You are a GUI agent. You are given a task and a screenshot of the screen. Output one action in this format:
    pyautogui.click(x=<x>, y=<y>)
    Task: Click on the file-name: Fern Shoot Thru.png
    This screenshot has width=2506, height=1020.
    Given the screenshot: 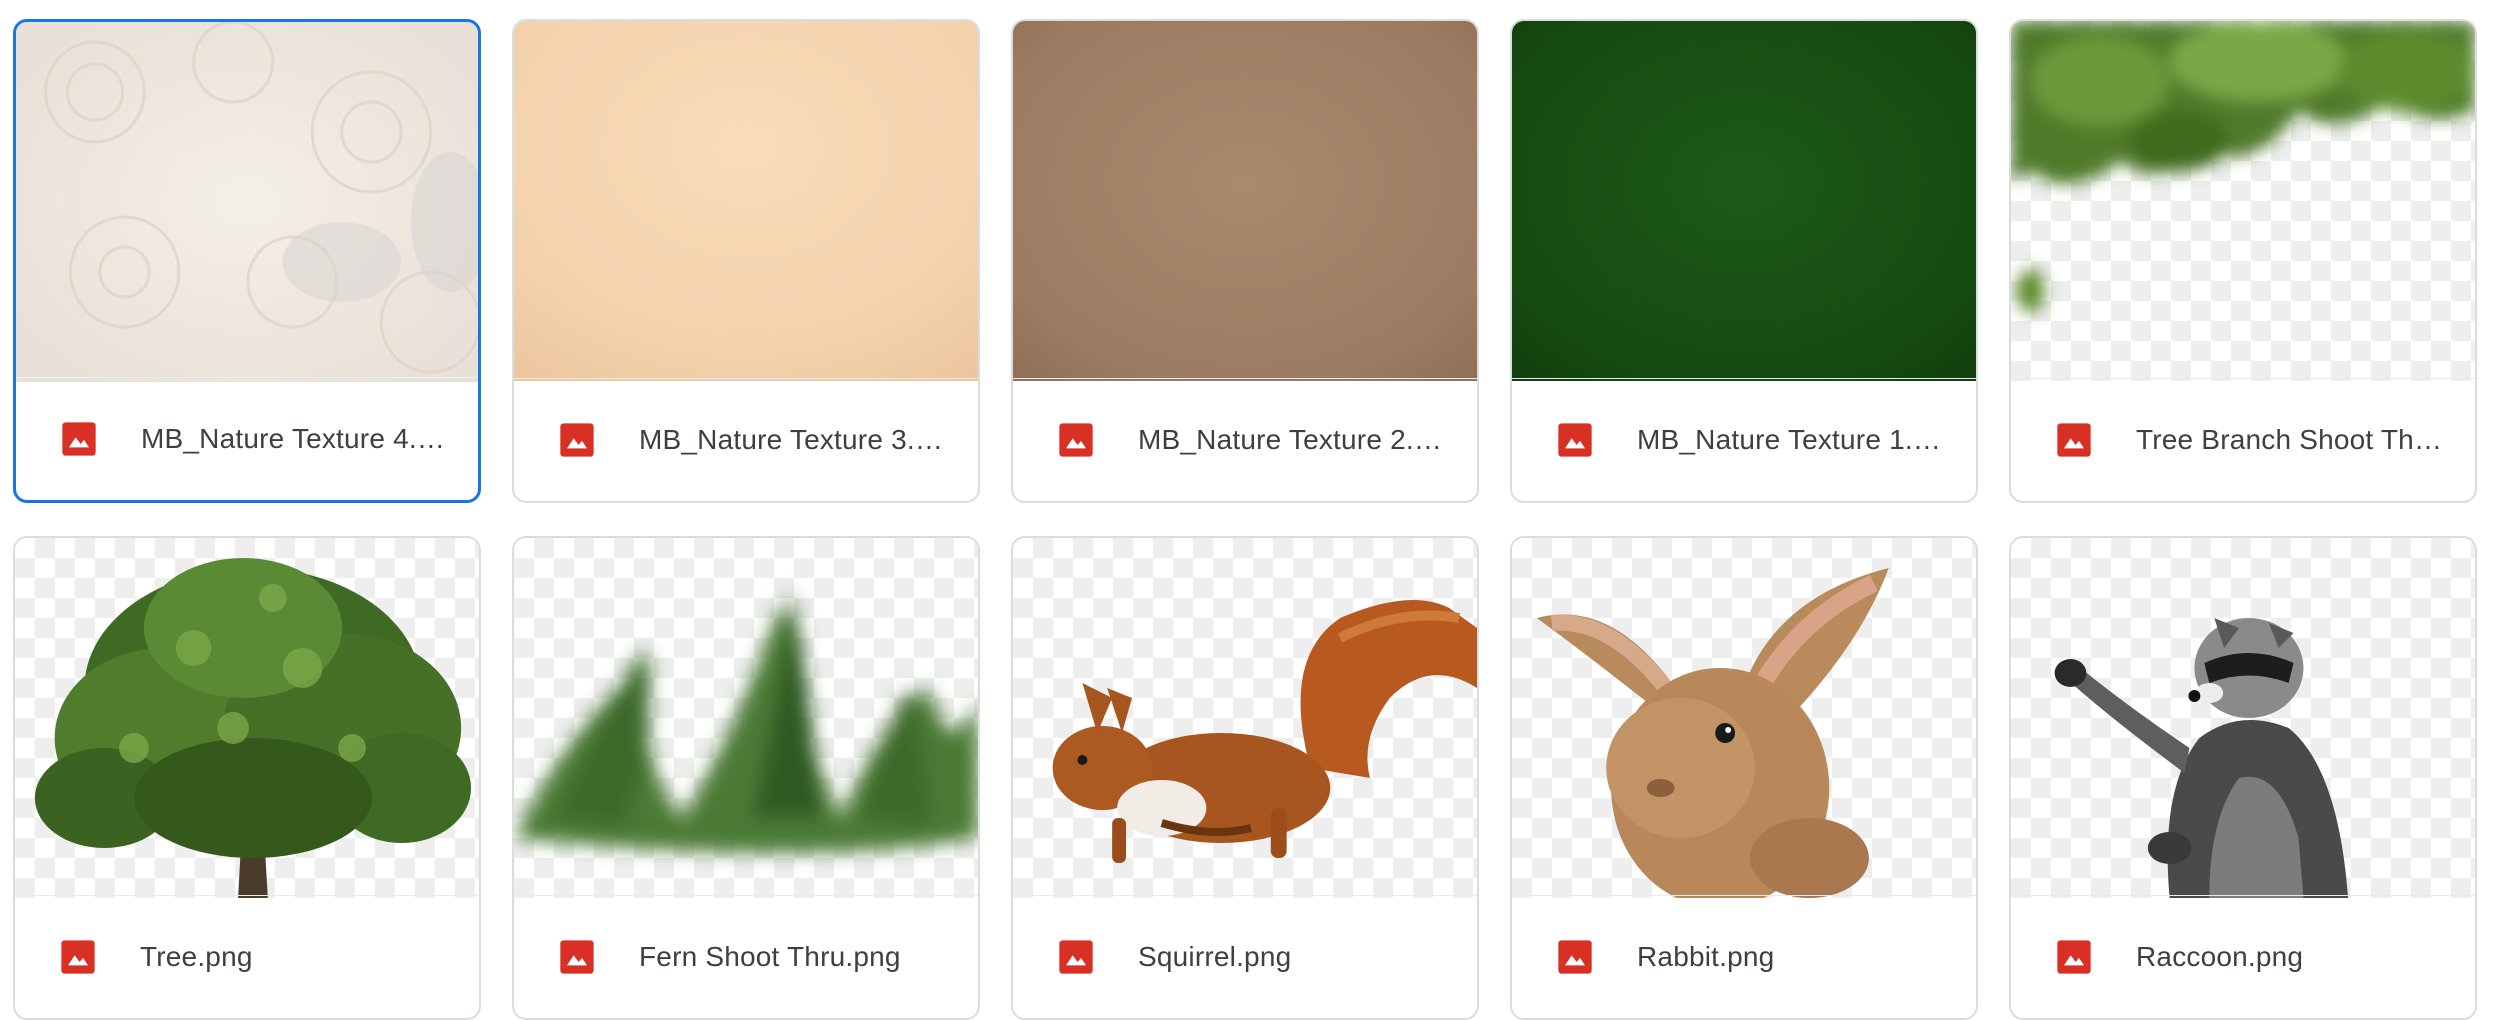 What is the action you would take?
    pyautogui.click(x=770, y=956)
    